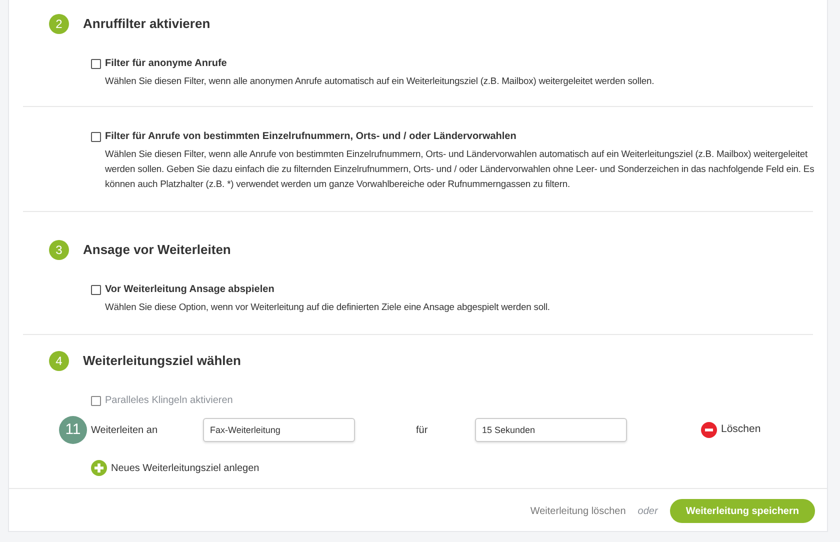  What do you see at coordinates (279, 430) in the screenshot?
I see `target-field: Fax-Weiterleitung` at bounding box center [279, 430].